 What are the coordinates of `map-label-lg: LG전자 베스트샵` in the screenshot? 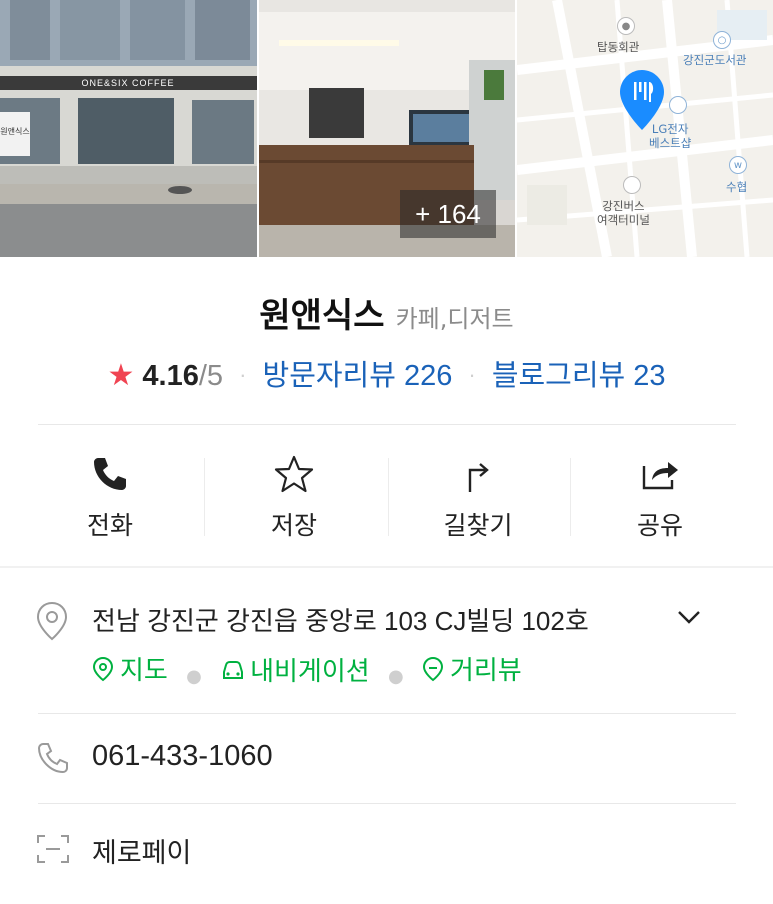 It's located at (670, 136).